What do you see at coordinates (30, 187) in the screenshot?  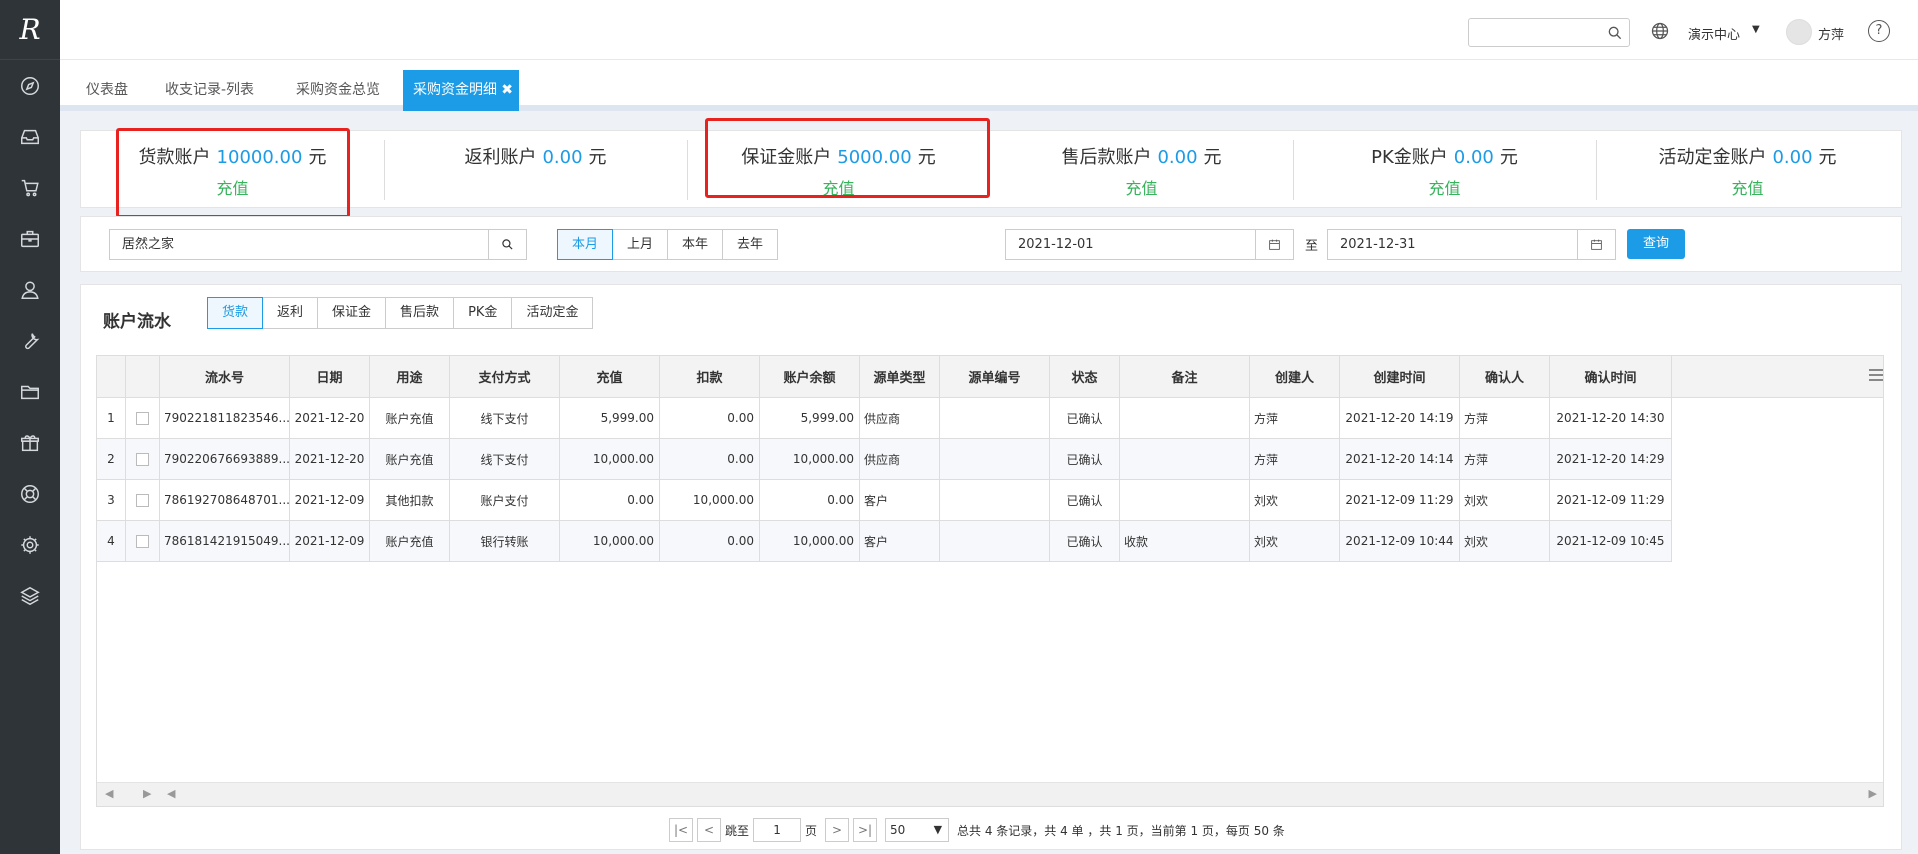 I see `cart-icon` at bounding box center [30, 187].